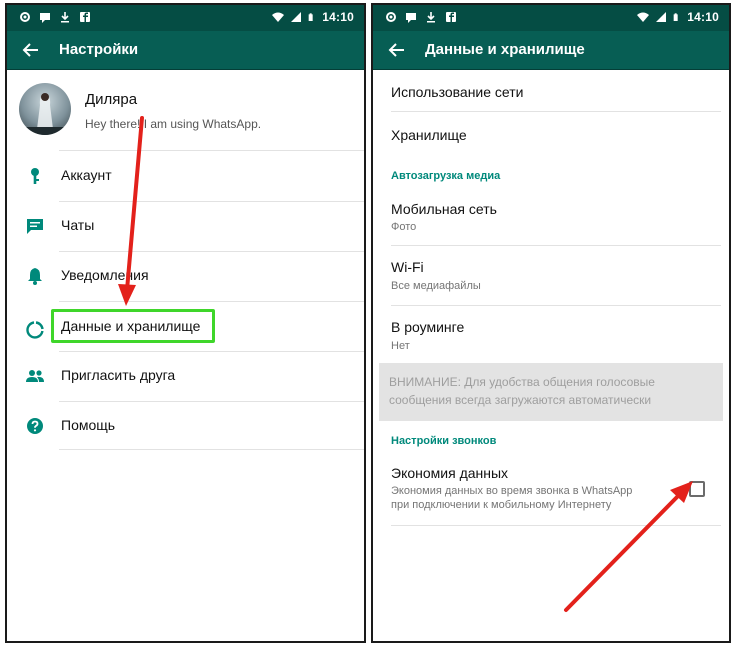 This screenshot has width=736, height=650. Describe the element at coordinates (185, 176) in the screenshot. I see `menu-item-account: Аккаунт` at that location.